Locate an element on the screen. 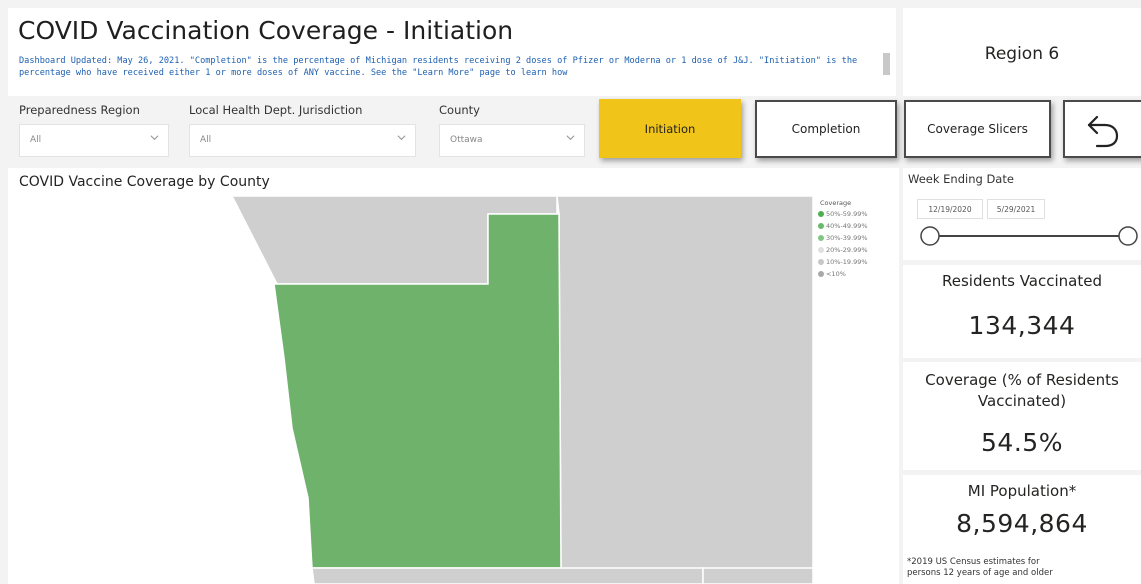 This screenshot has height=584, width=1141. legend-item: 40%-49.99% is located at coordinates (843, 226).